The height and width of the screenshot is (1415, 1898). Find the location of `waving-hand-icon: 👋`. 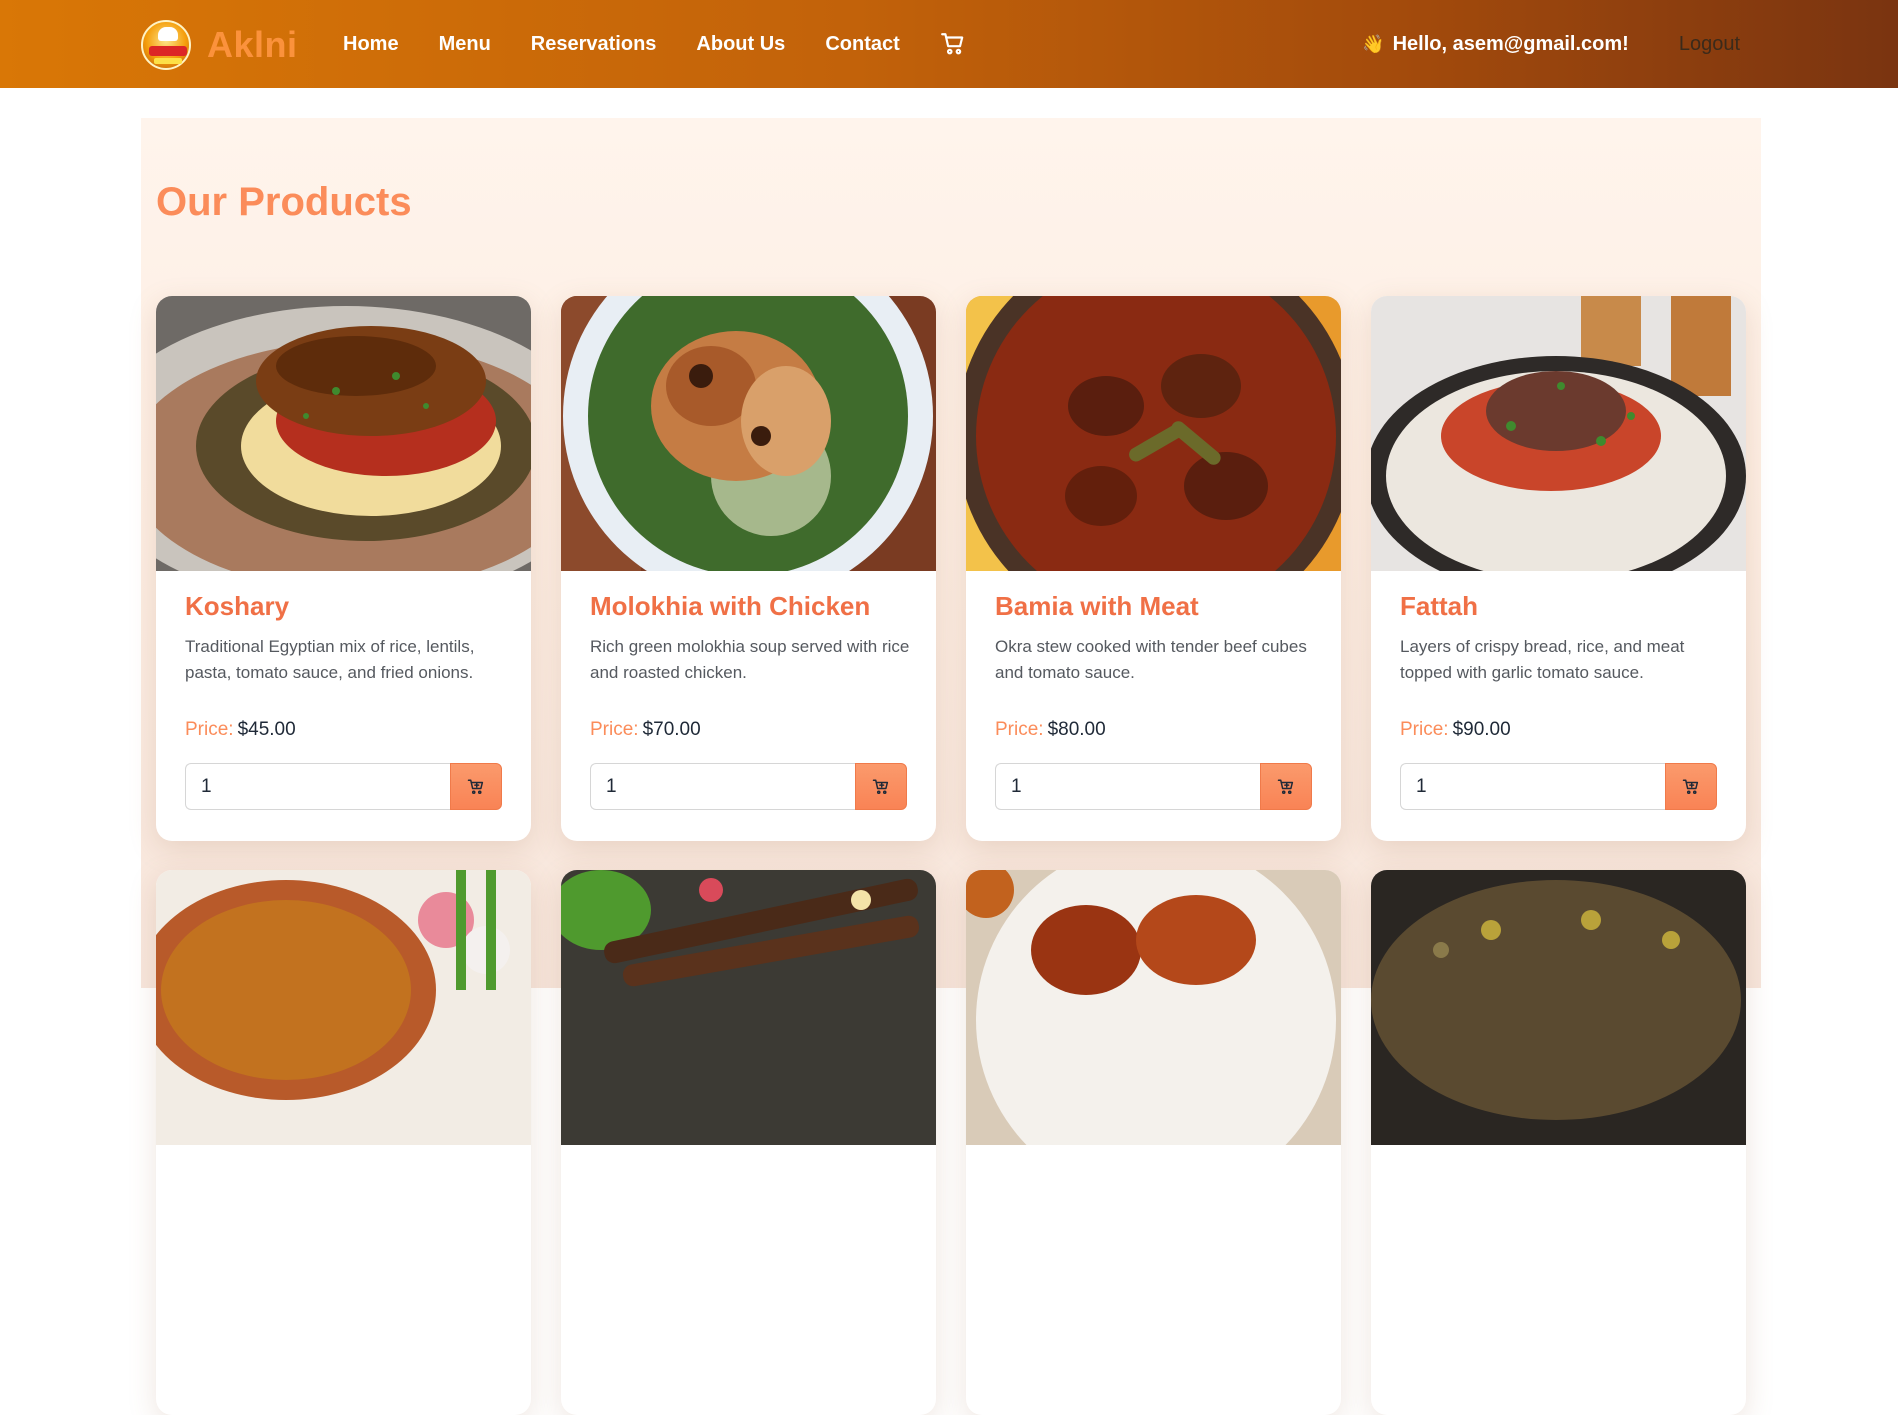

waving-hand-icon: 👋 is located at coordinates (1373, 43).